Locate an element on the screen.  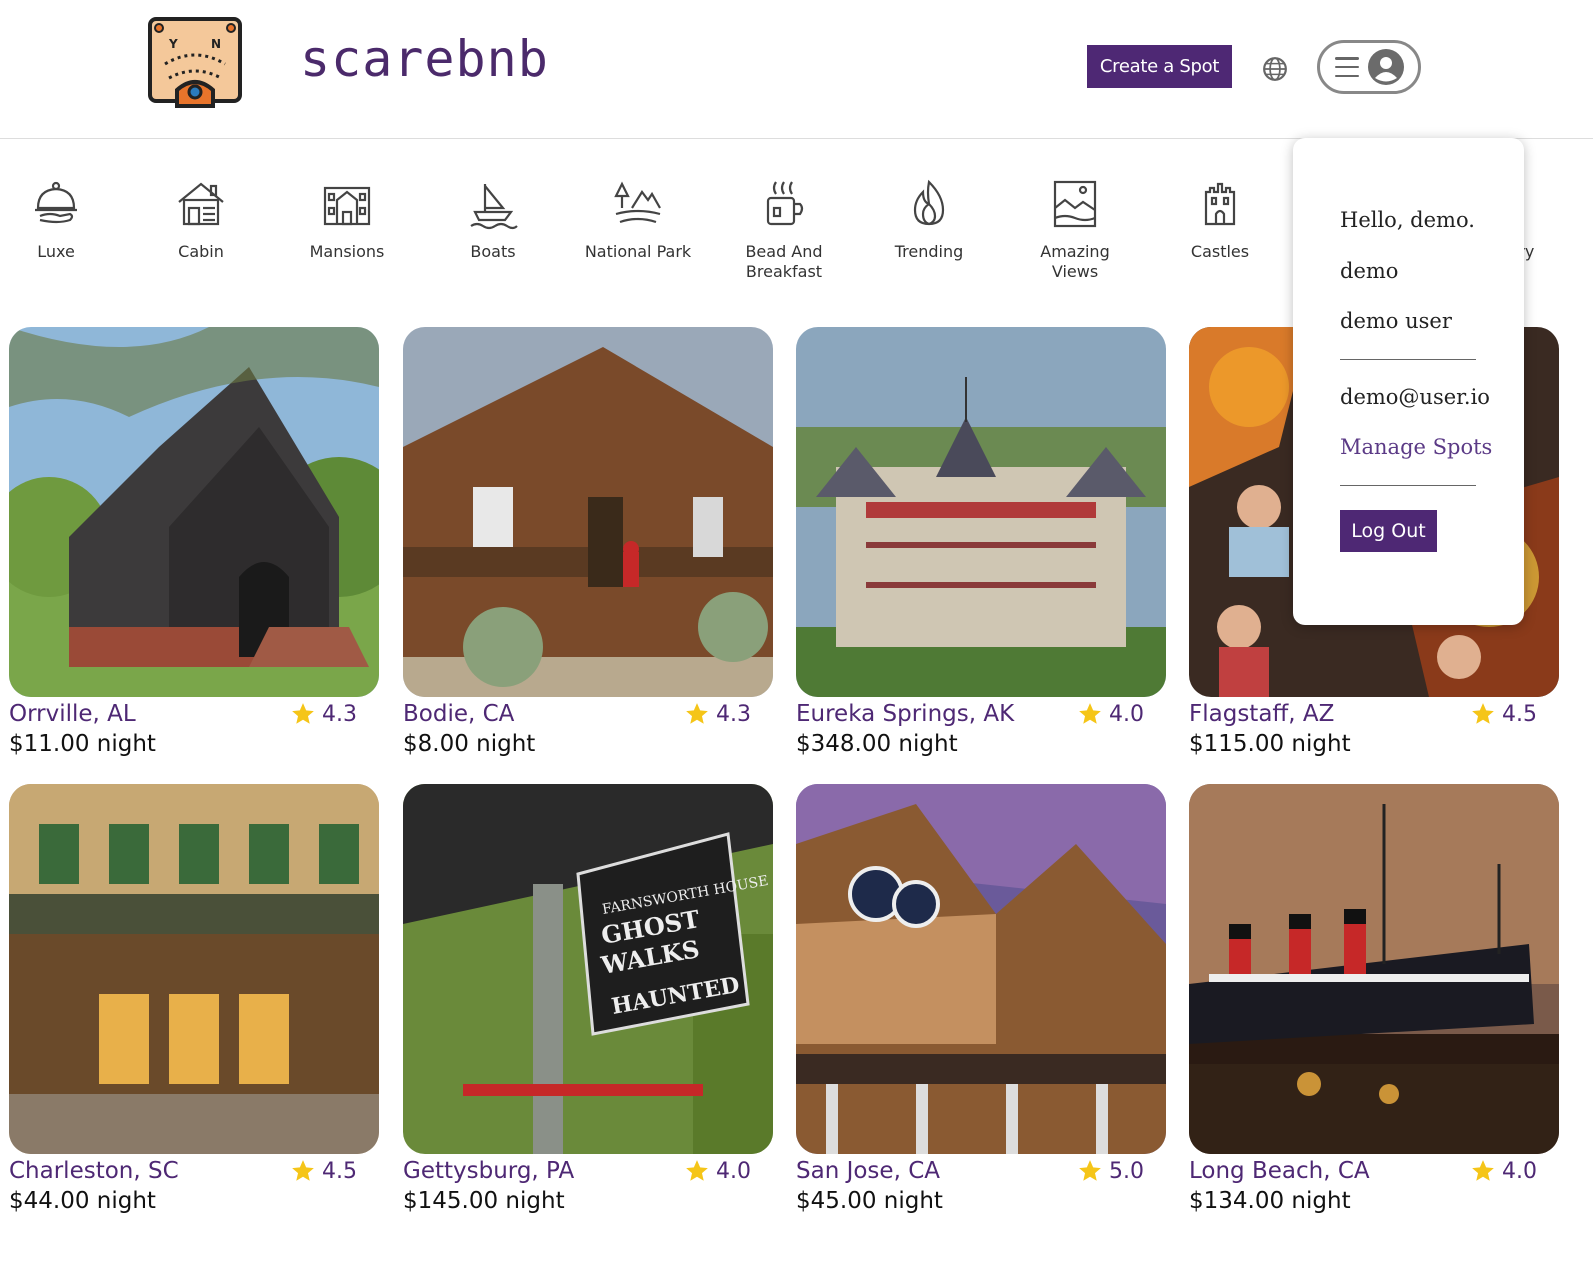
category-amazing-views: Amazing Views is located at coordinates (1075, 230).